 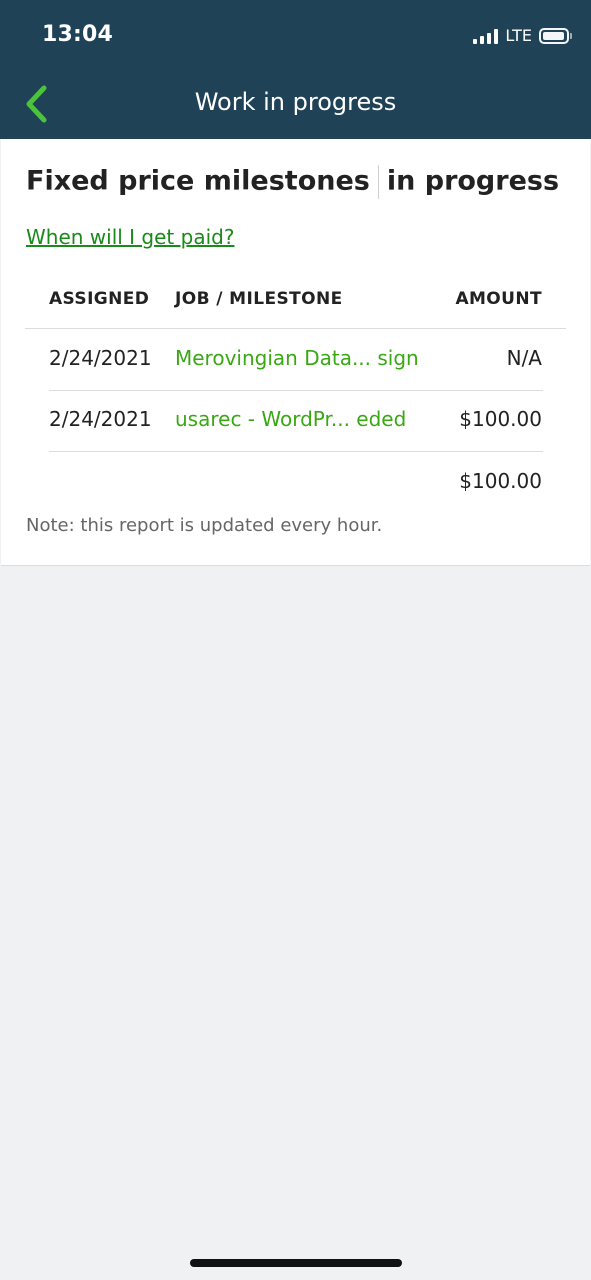 I want to click on row-amount: $100.00, so click(x=500, y=419).